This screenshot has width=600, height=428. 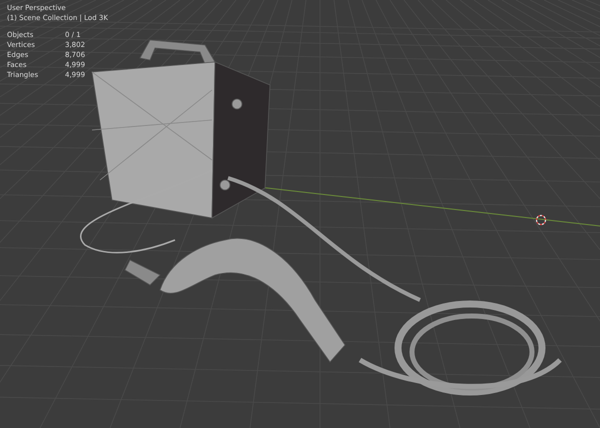 What do you see at coordinates (541, 220) in the screenshot?
I see `3d-cursor-icon` at bounding box center [541, 220].